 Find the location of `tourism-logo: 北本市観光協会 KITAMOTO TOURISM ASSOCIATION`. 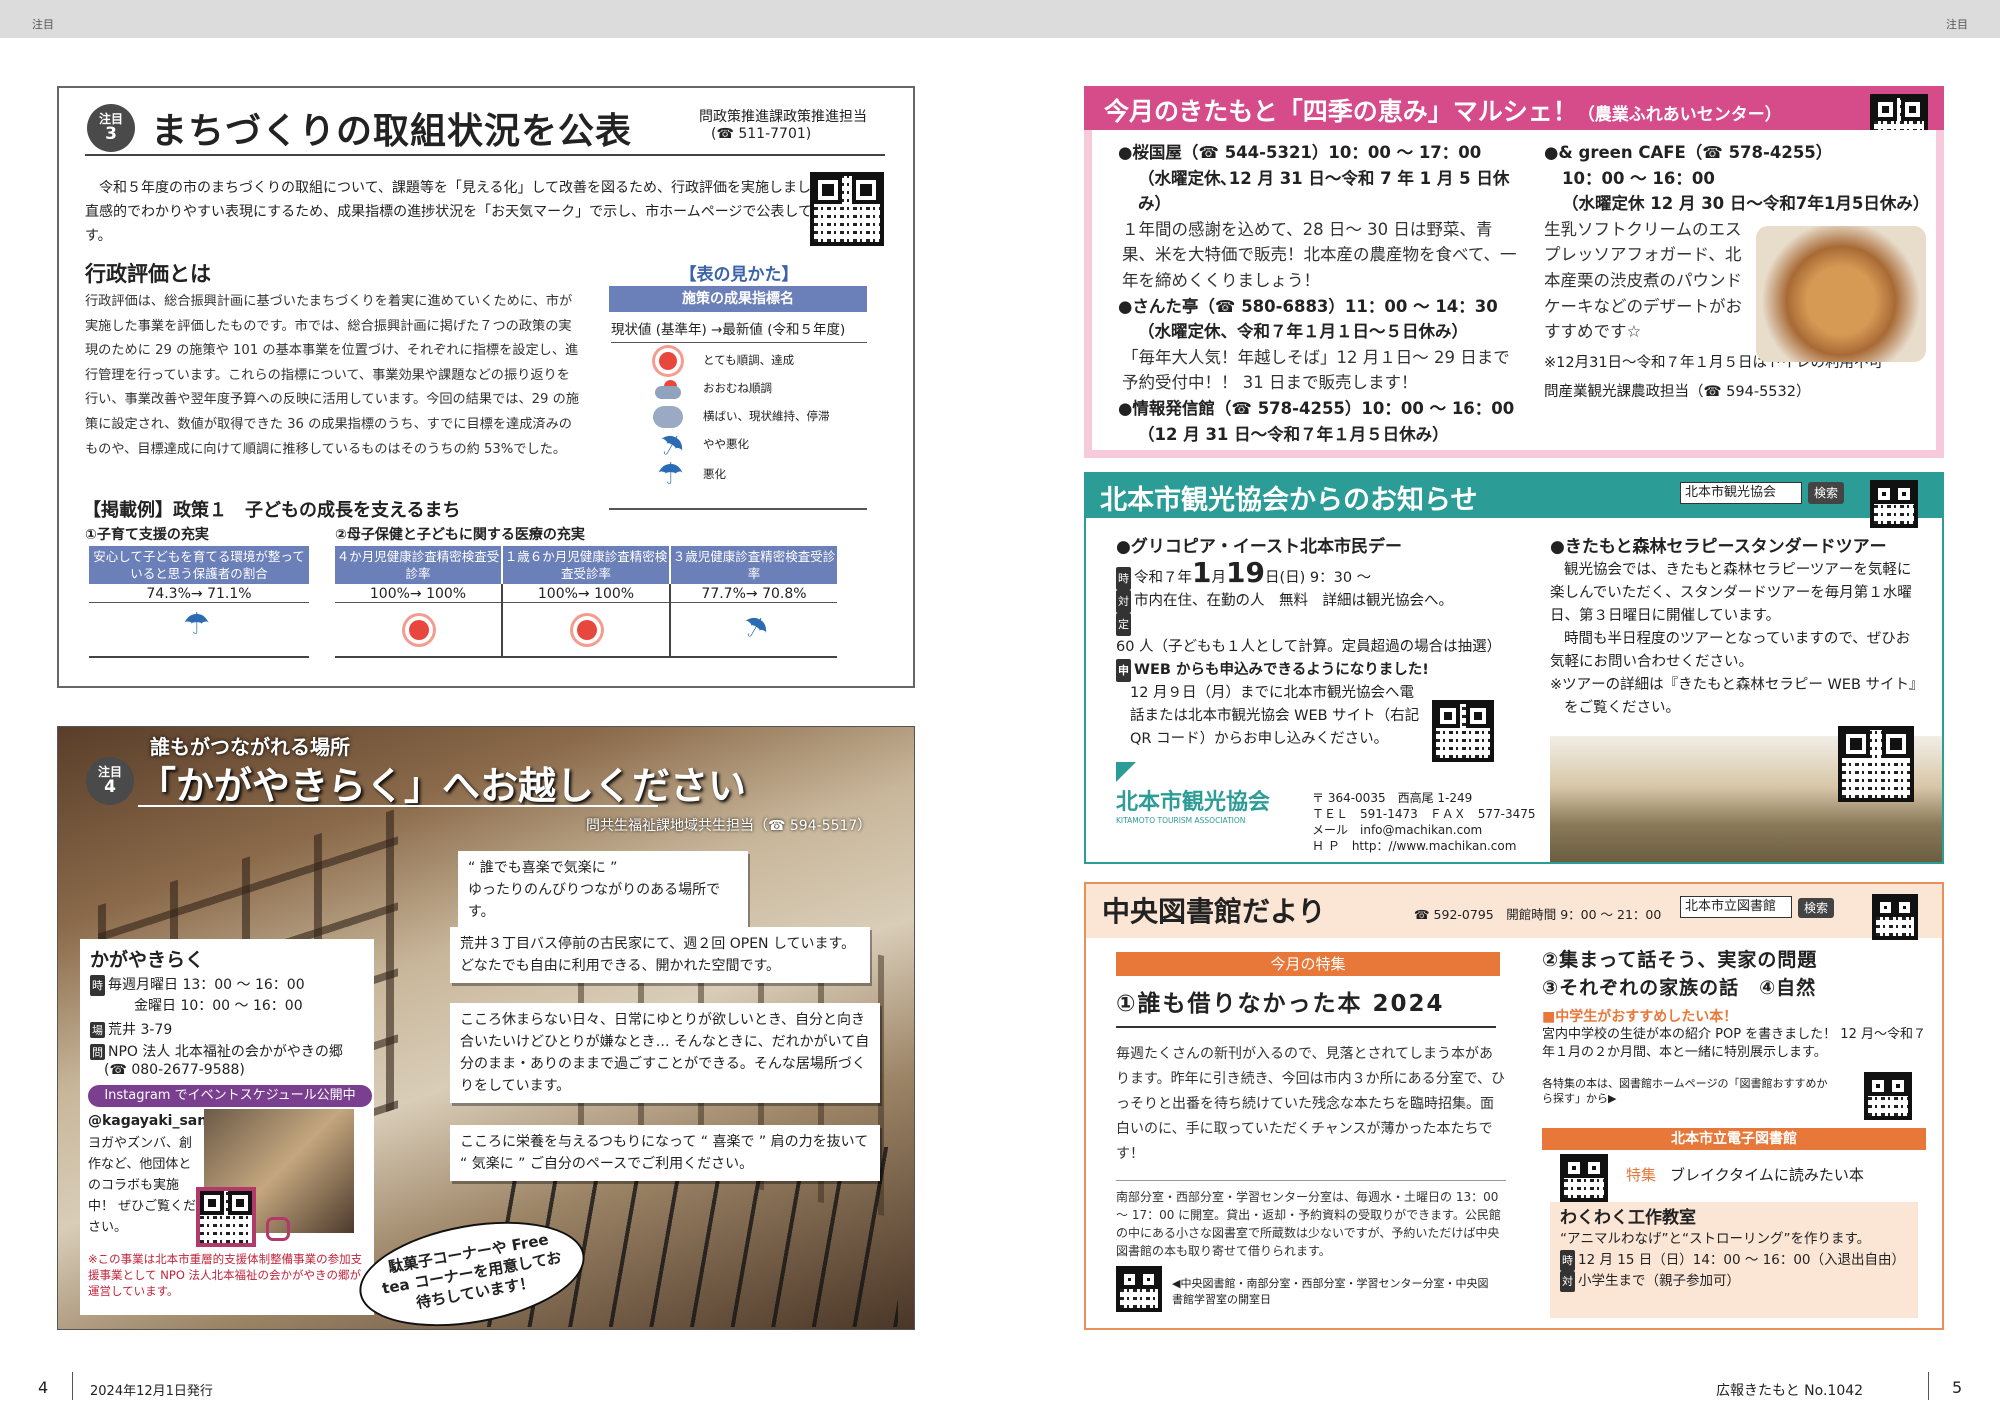

tourism-logo: 北本市観光協会 KITAMOTO TOURISM ASSOCIATION is located at coordinates (1196, 793).